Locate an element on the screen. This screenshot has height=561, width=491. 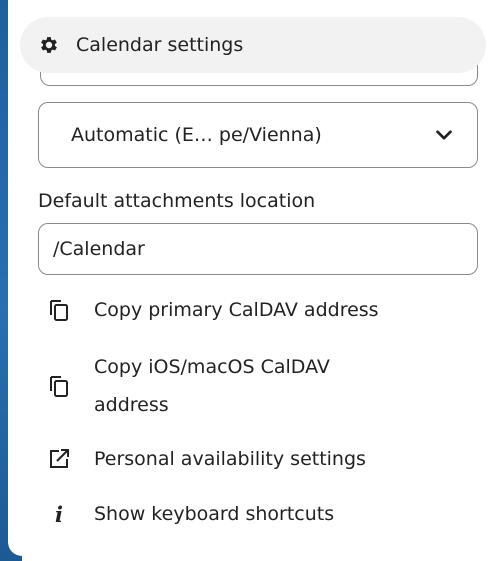
personal-availability-label: Personal availability settings is located at coordinates (230, 459).